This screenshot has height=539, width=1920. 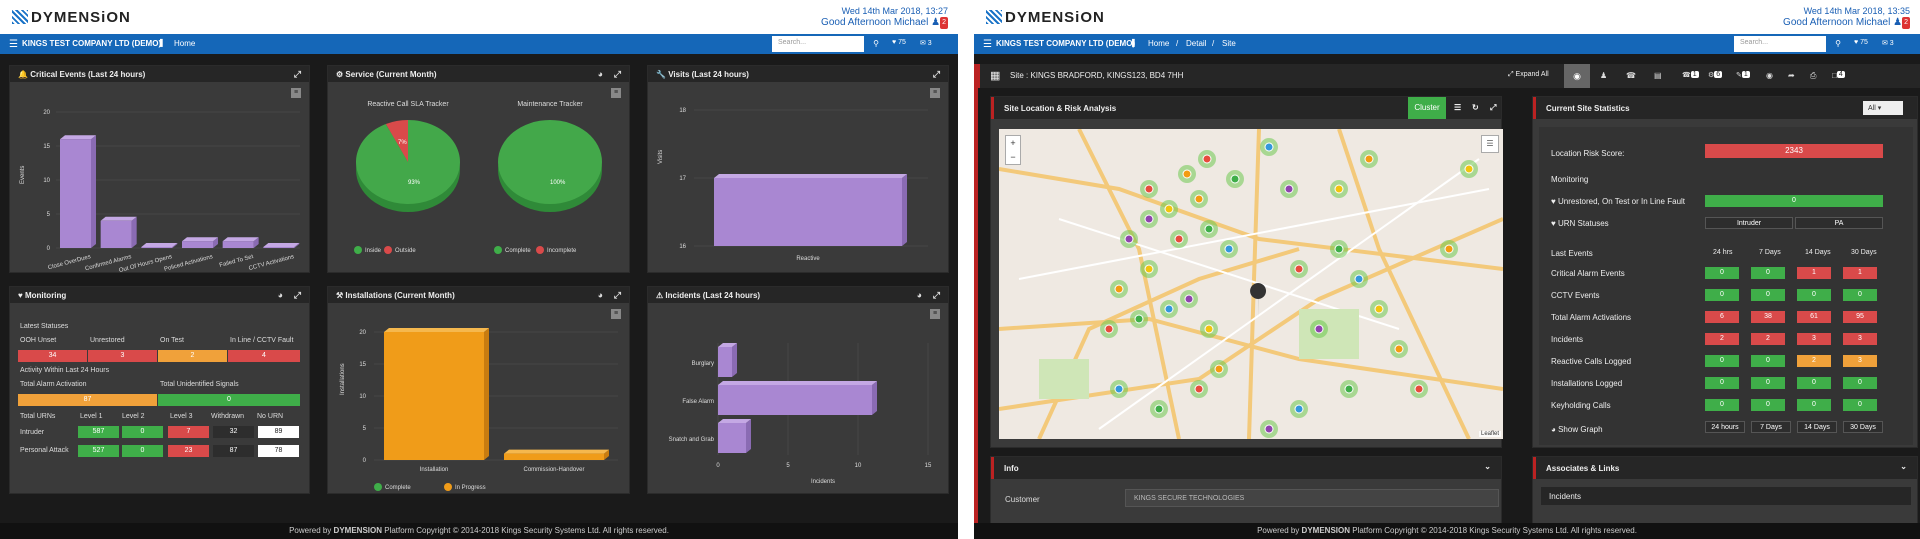 I want to click on graph-period-button: 24 hours, so click(x=1725, y=427).